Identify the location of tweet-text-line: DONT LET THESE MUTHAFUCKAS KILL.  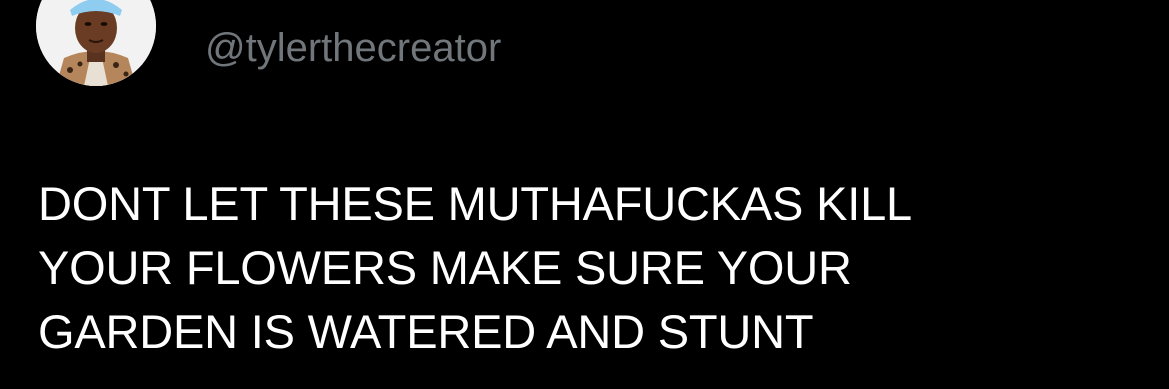
(475, 203).